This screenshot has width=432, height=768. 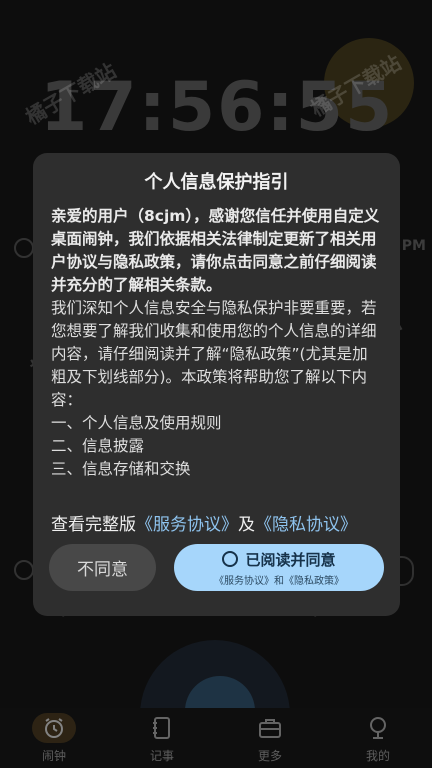 I want to click on accept-sublabel: 《服务协议》和《隐私政策》, so click(x=279, y=581).